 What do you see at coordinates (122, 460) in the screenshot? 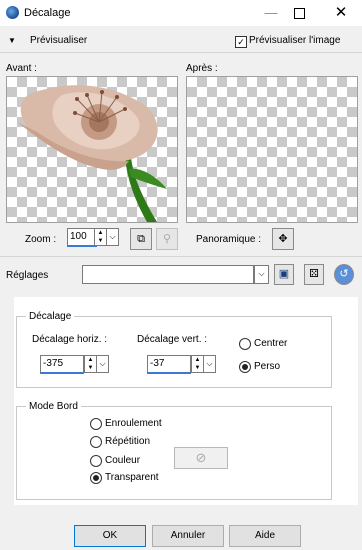
I see `couleur-label: Couleur` at bounding box center [122, 460].